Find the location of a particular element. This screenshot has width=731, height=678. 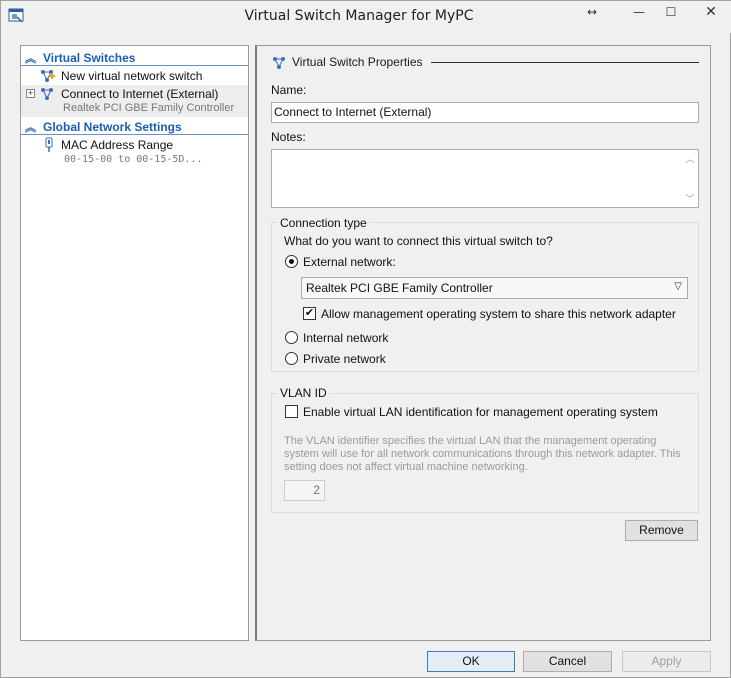

connection-type-title: Connection type is located at coordinates (323, 223).